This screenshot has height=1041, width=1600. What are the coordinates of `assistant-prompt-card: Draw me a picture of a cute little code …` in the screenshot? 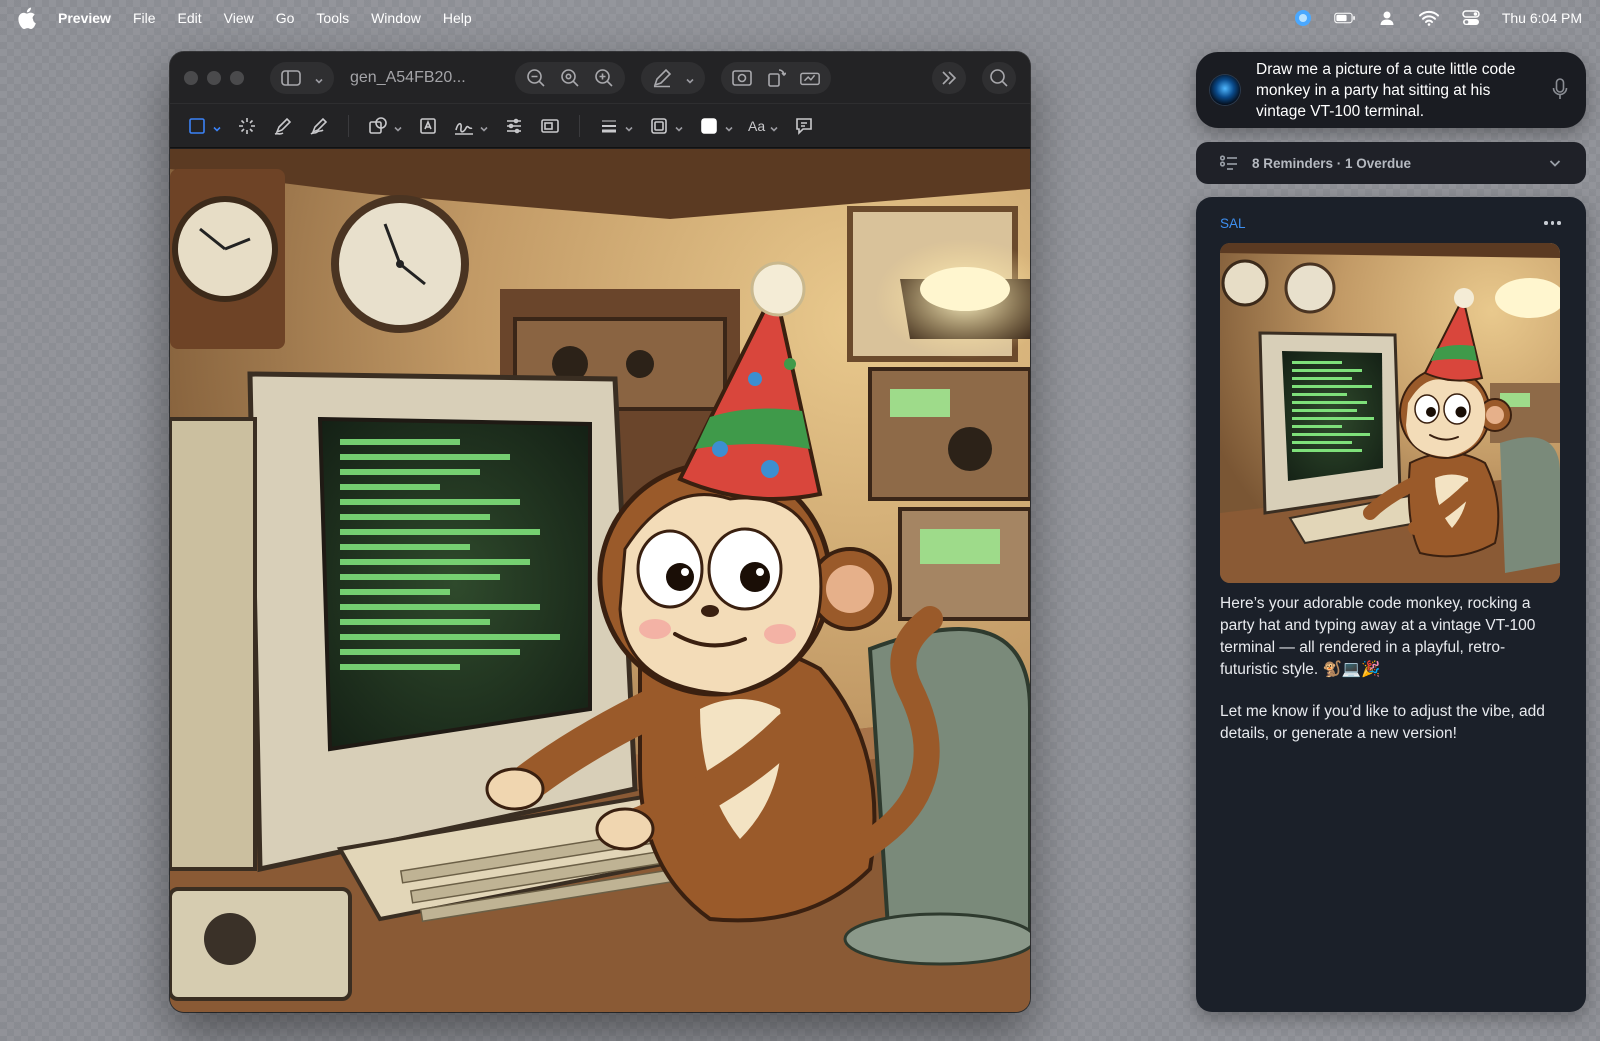 It's located at (1391, 90).